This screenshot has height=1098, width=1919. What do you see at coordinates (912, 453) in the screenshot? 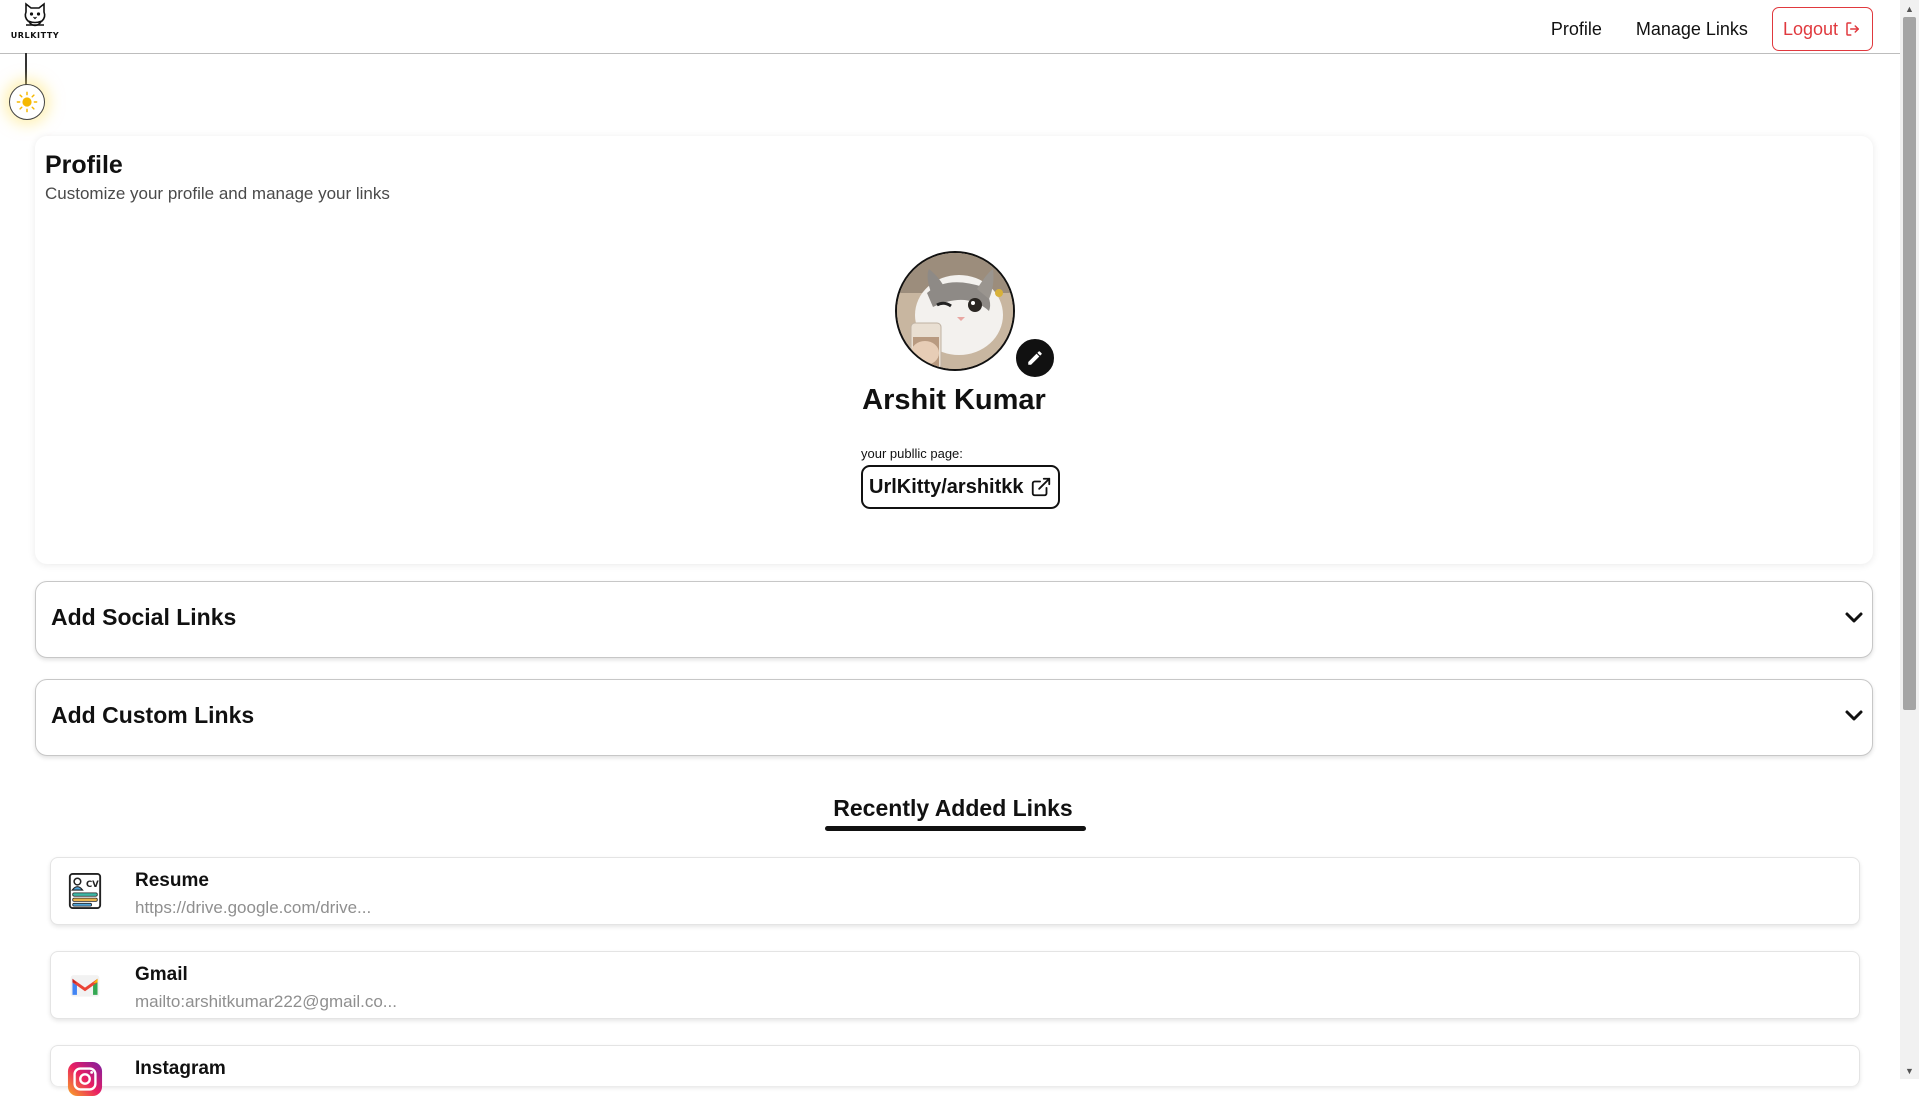
I see `public-page-label: your publlic page:` at bounding box center [912, 453].